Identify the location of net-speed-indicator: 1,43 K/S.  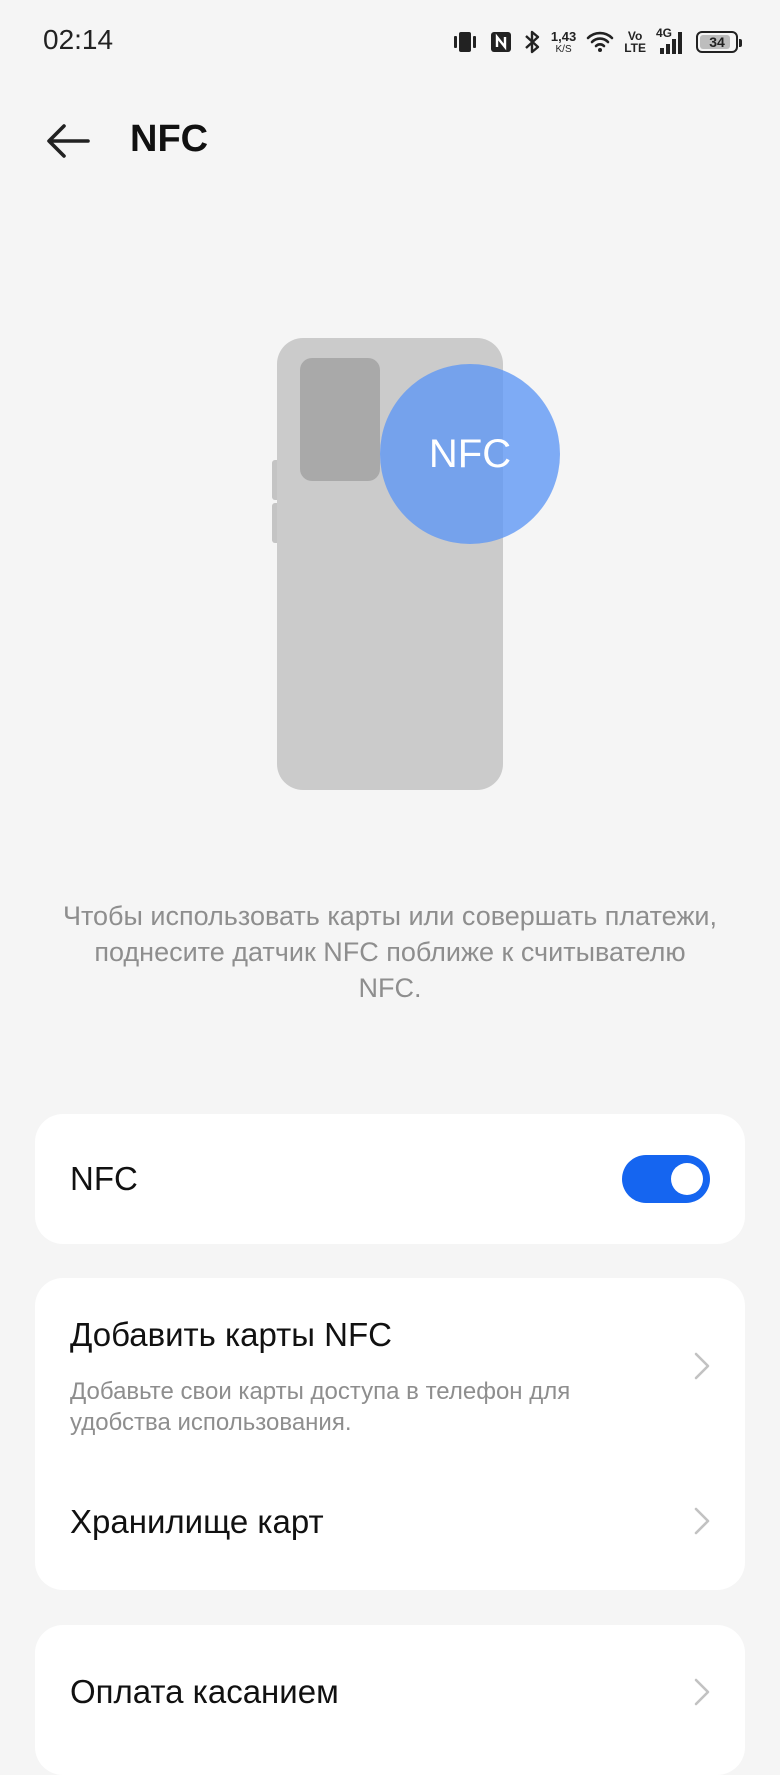
(563, 42).